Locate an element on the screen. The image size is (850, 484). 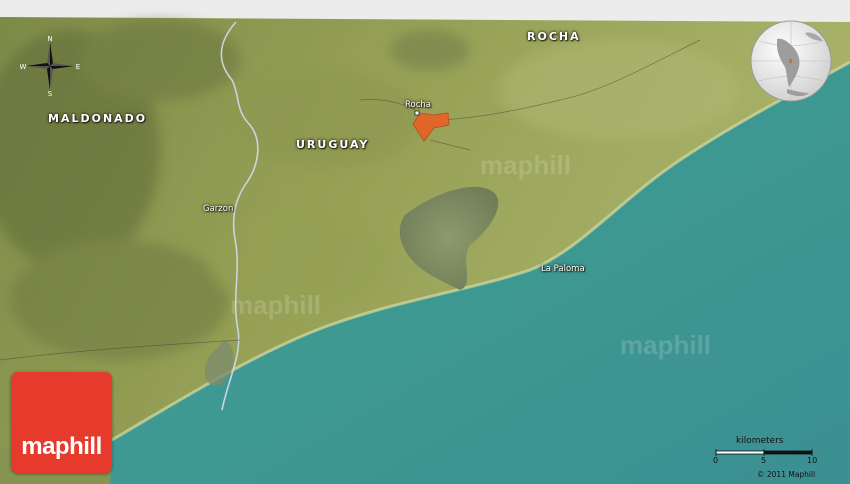
globe-icon is located at coordinates (791, 61).